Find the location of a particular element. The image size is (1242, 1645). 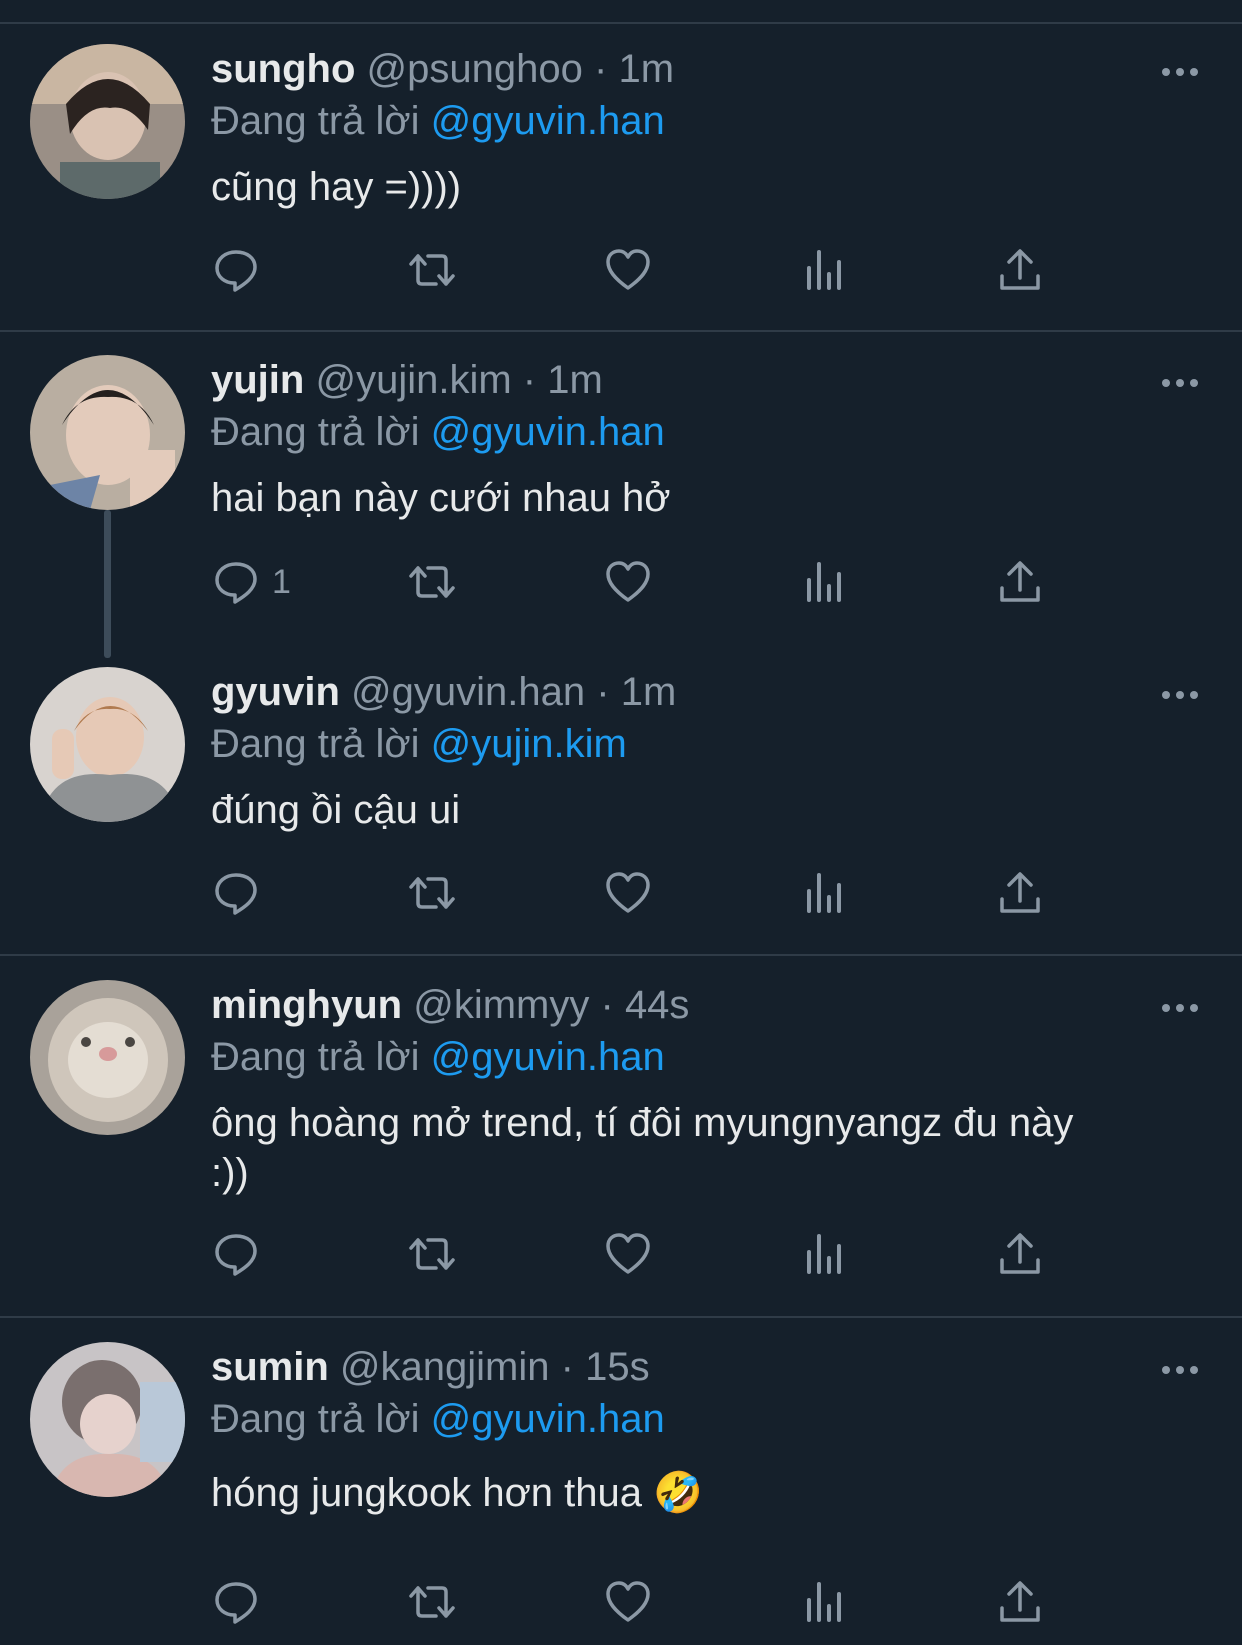

timestamp: 44s is located at coordinates (657, 1005).